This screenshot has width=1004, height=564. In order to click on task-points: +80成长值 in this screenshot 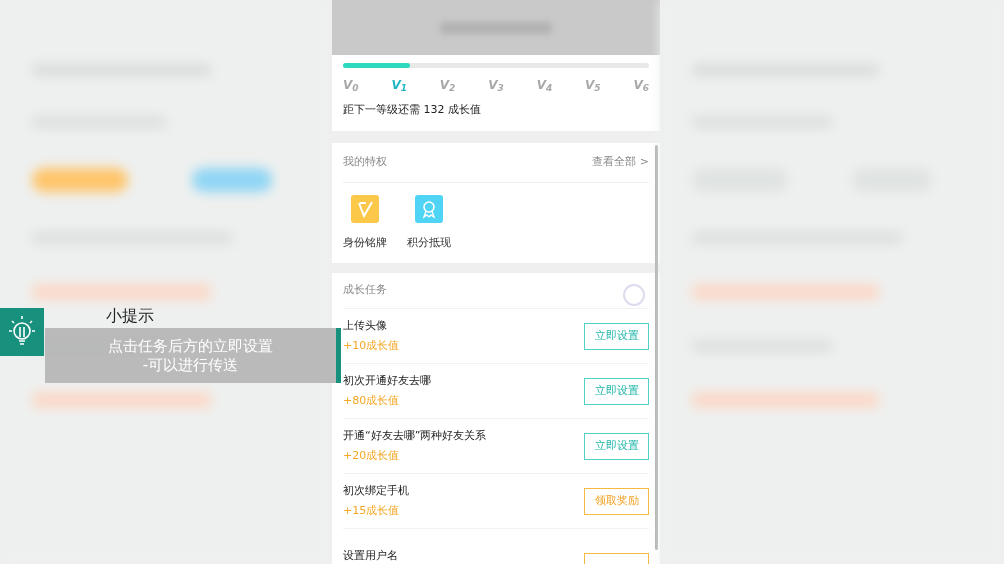, I will do `click(372, 401)`.